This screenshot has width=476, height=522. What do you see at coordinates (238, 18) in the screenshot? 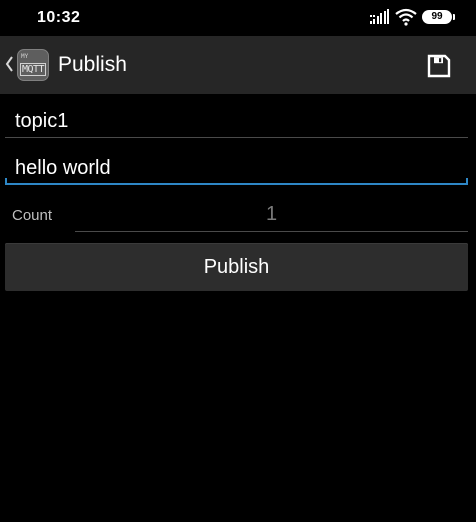
I see `status-bar: 10:32 99` at bounding box center [238, 18].